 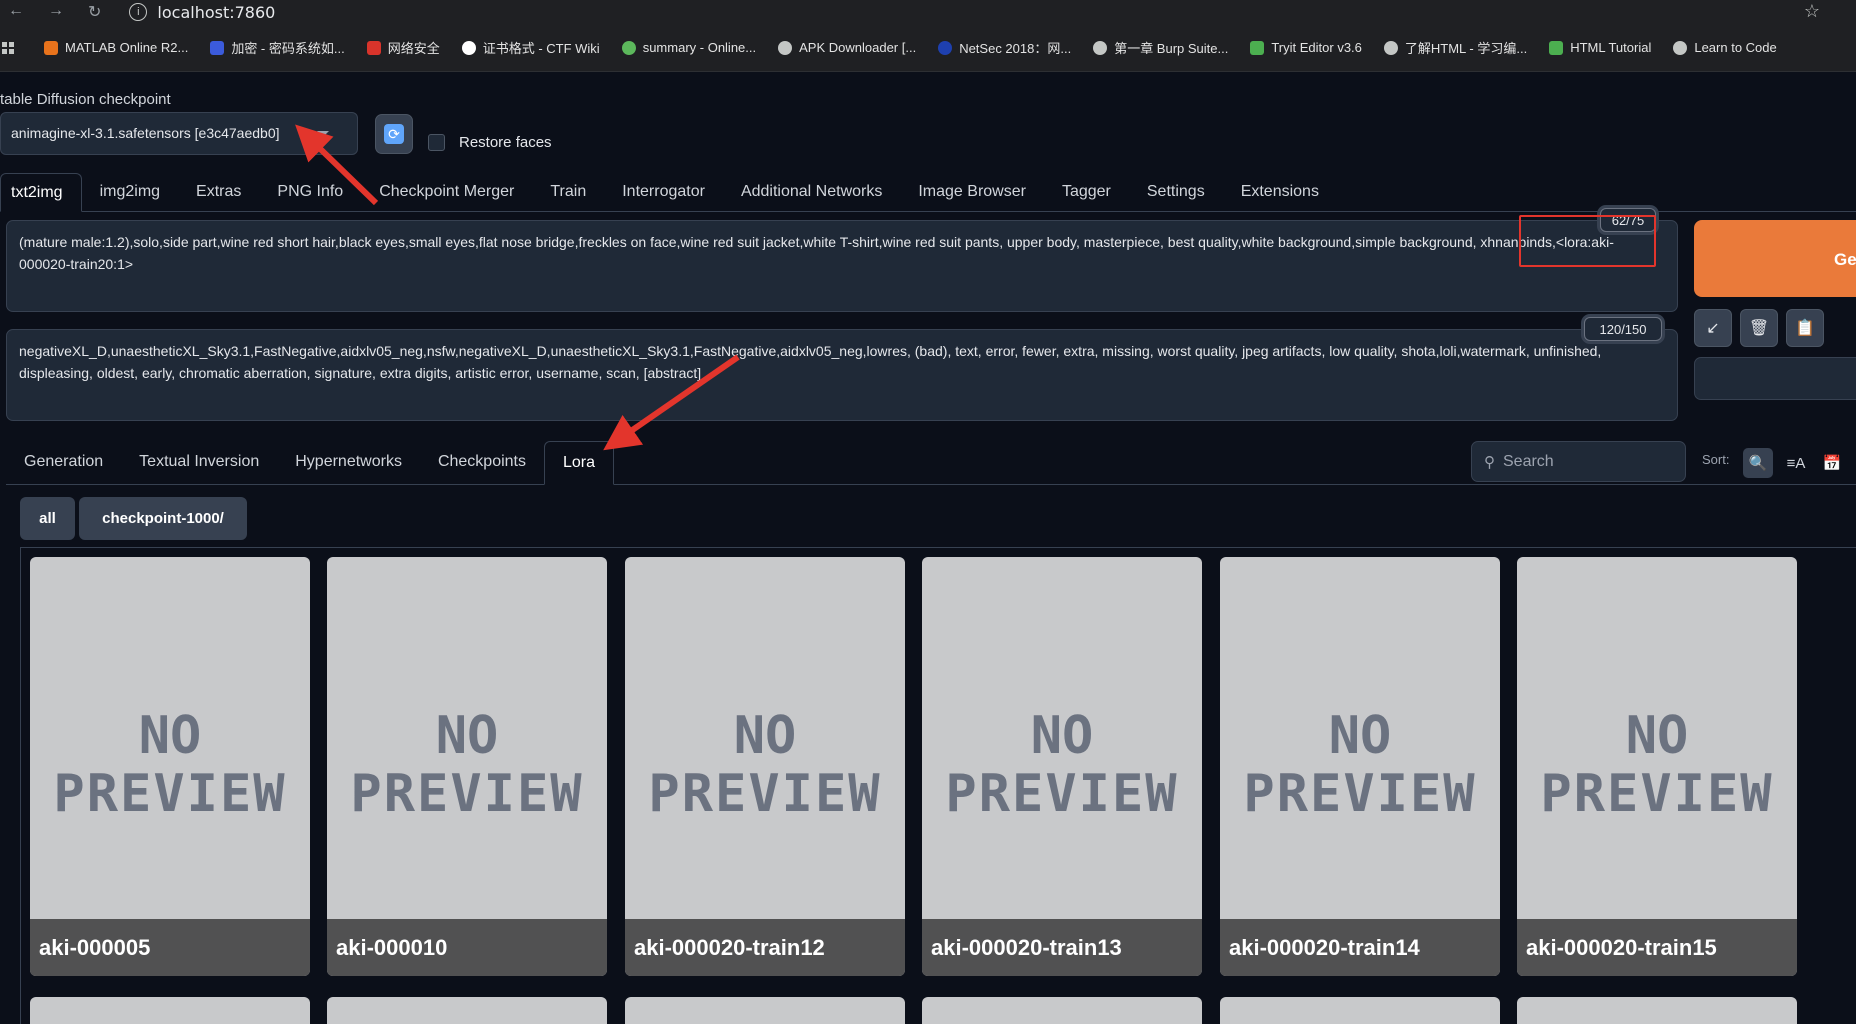 What do you see at coordinates (467, 947) in the screenshot?
I see `lora-card-title: aki-000010` at bounding box center [467, 947].